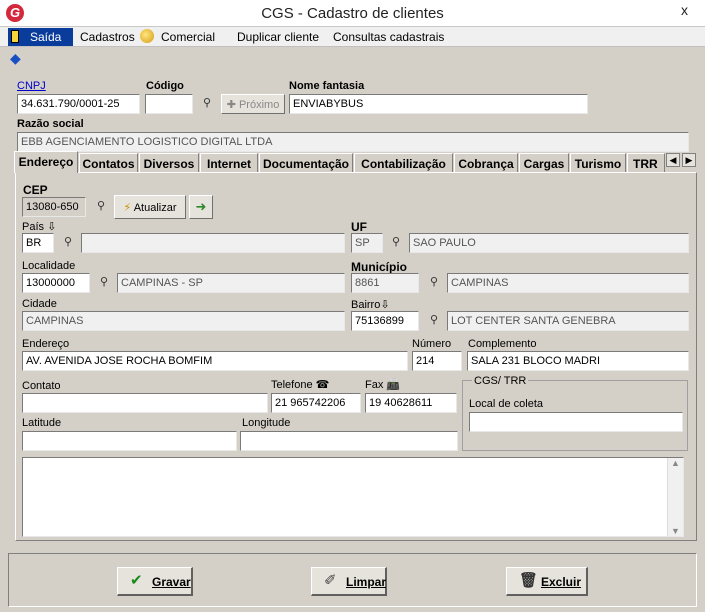 The image size is (705, 612). What do you see at coordinates (327, 86) in the screenshot?
I see `nome-fantasia-label: Nome fantasia` at bounding box center [327, 86].